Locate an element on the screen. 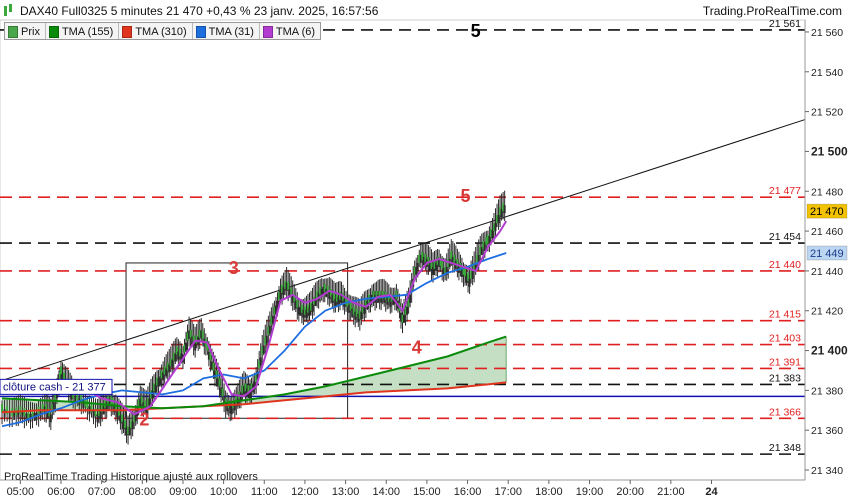 The width and height of the screenshot is (850, 500). price-tag-label: 21 470 is located at coordinates (827, 212).